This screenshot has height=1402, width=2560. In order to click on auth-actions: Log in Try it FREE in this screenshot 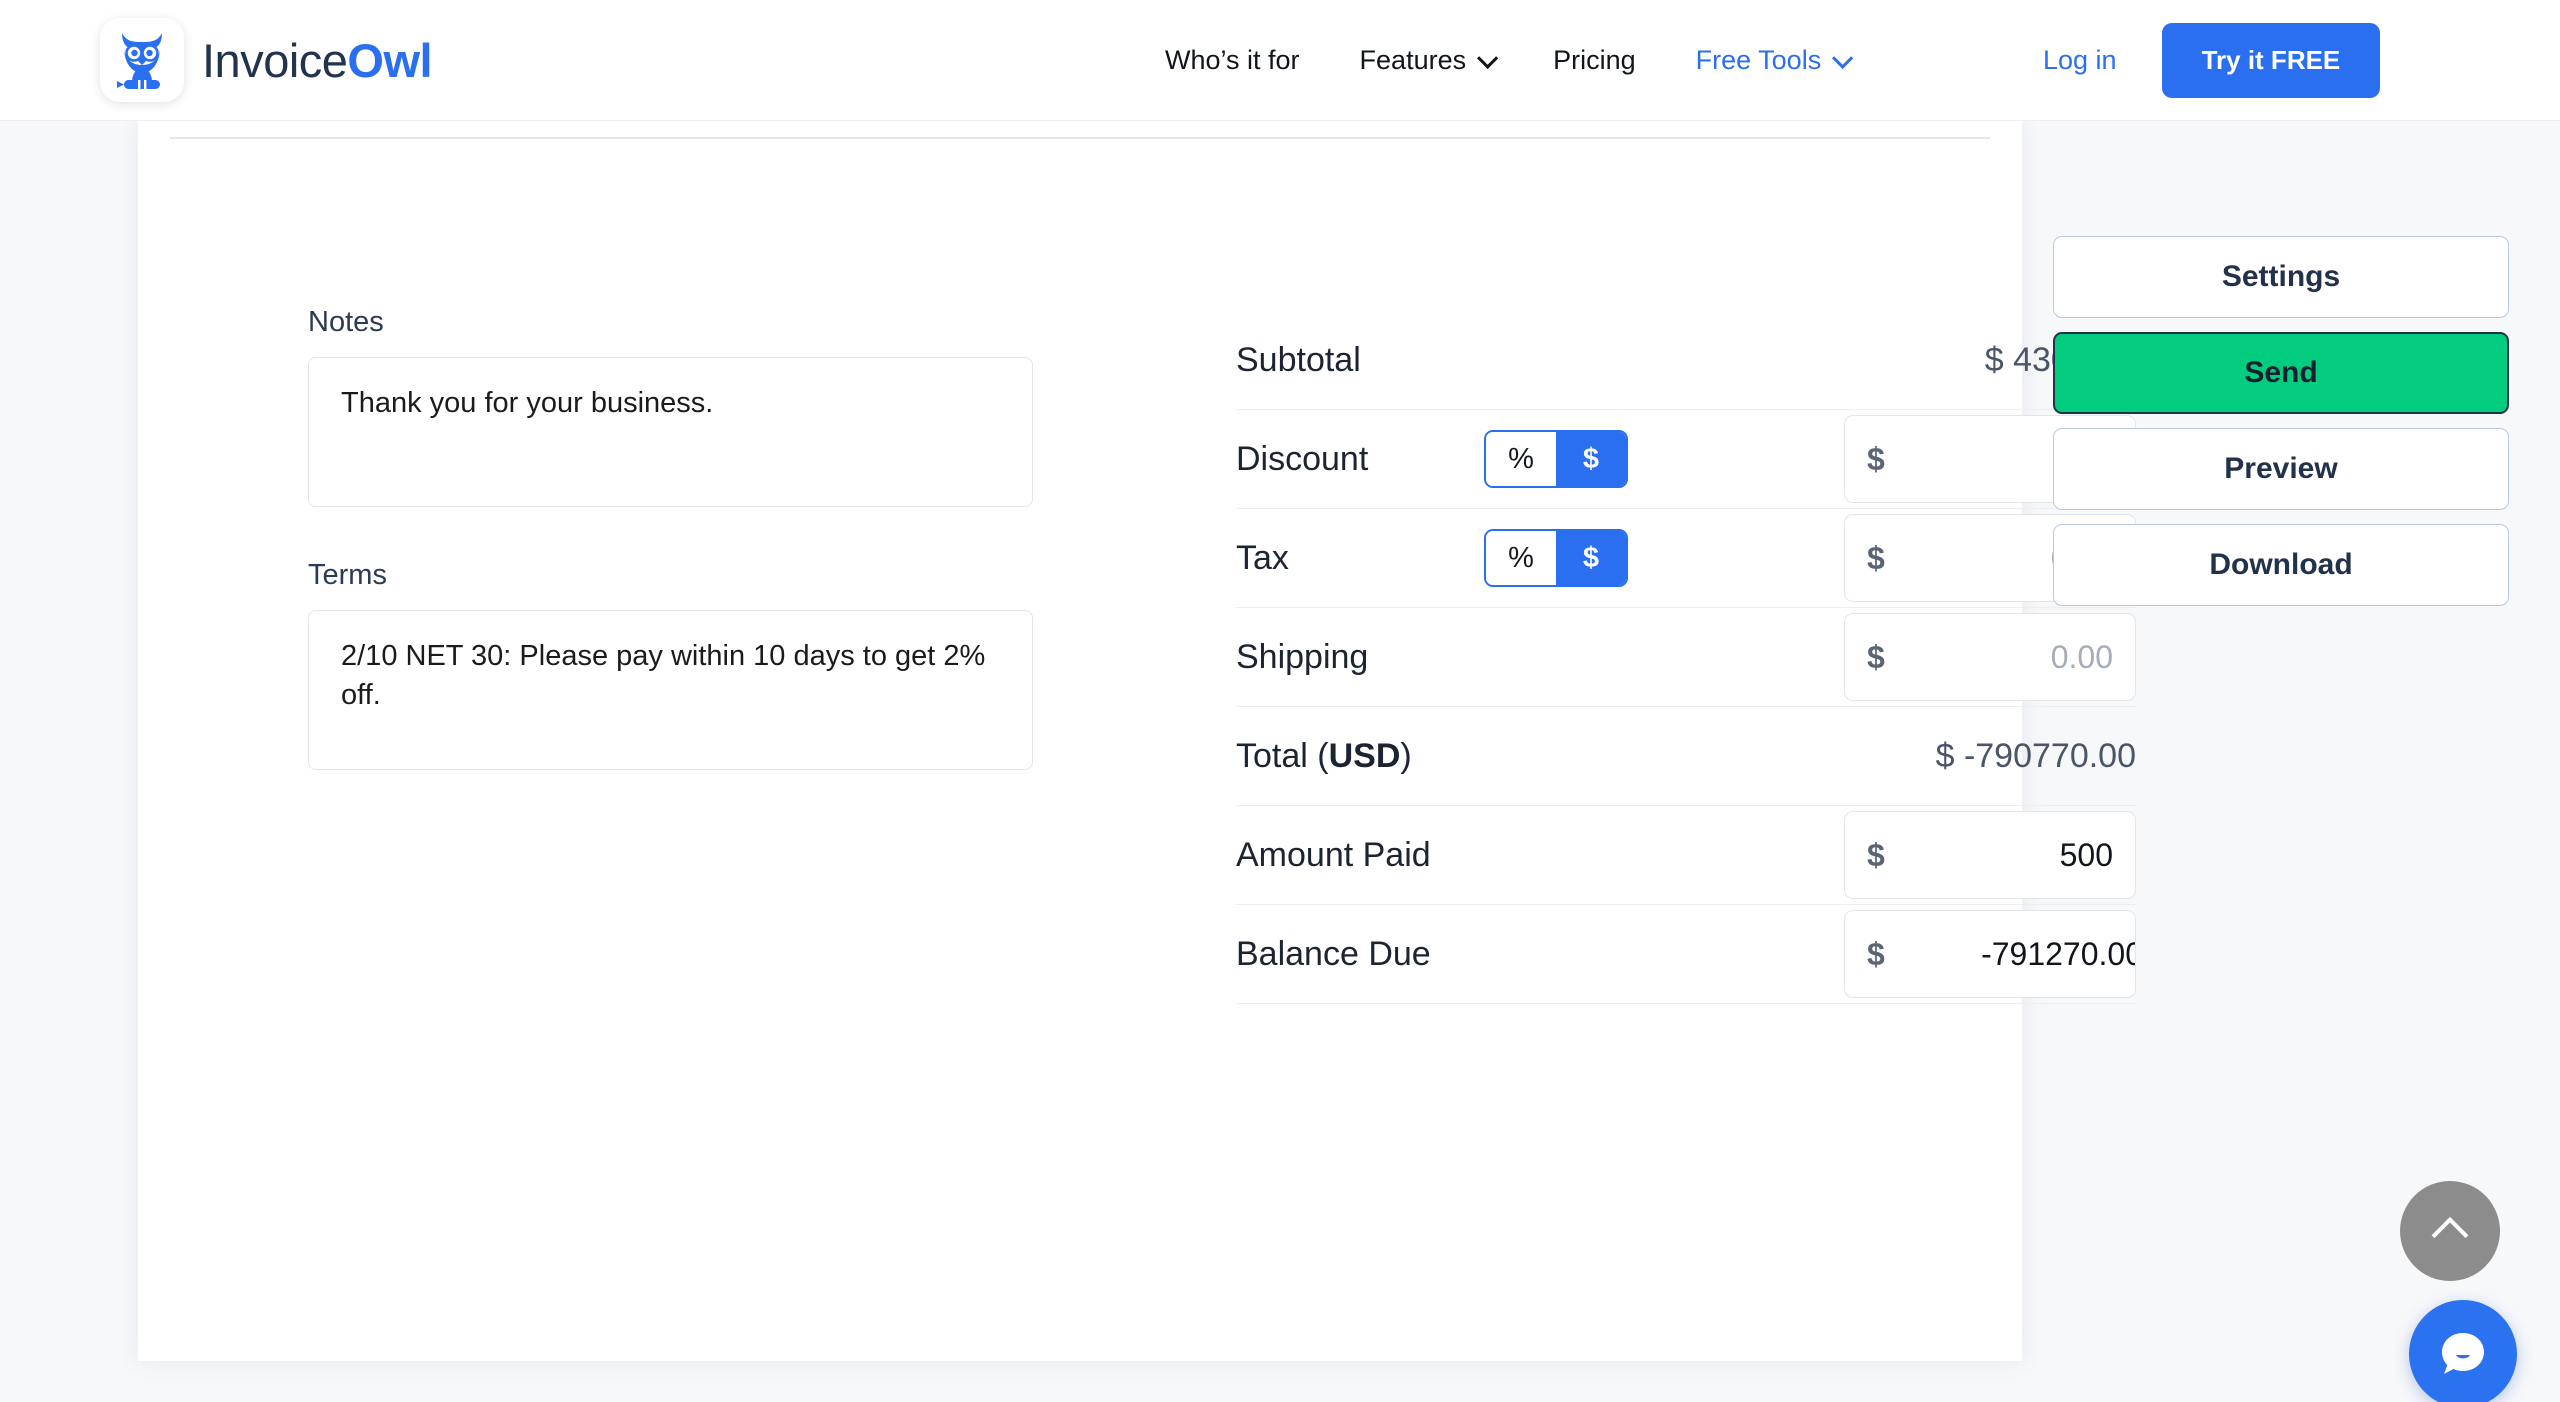, I will do `click(2212, 60)`.